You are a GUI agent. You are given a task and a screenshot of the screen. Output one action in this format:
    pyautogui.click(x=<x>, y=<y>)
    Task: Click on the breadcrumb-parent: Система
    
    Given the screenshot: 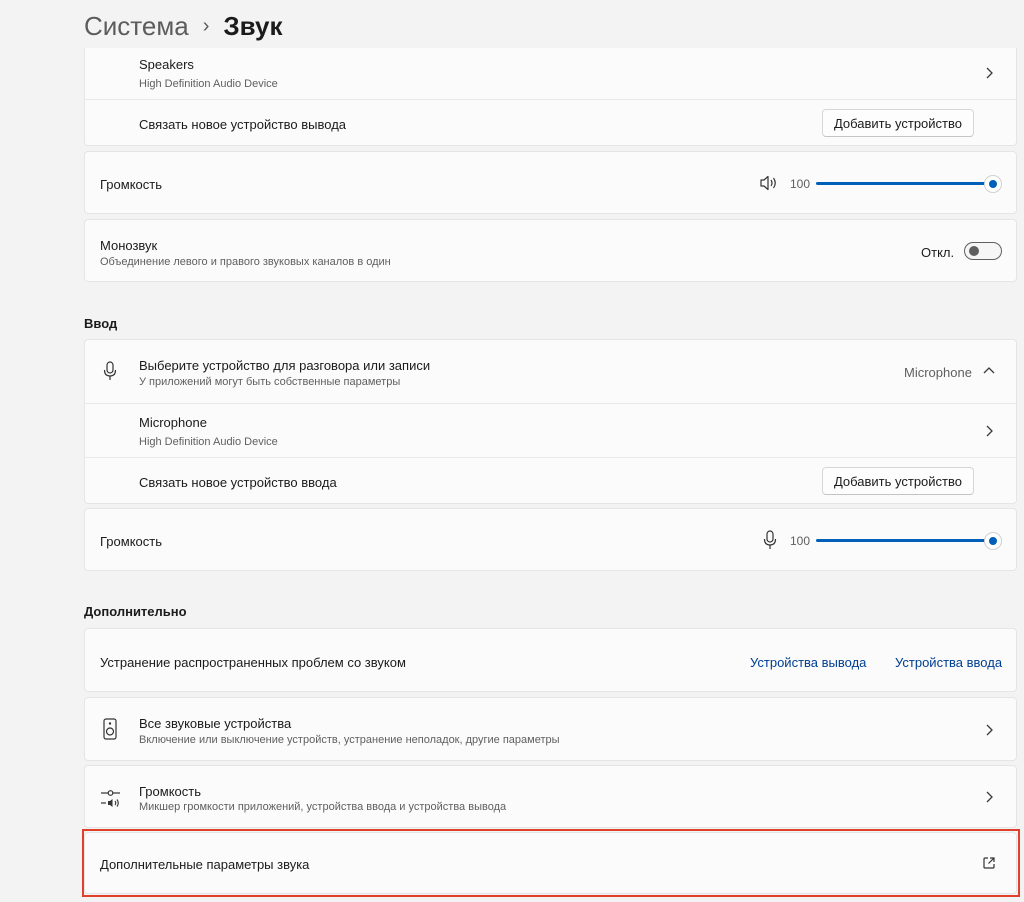 What is the action you would take?
    pyautogui.click(x=136, y=26)
    